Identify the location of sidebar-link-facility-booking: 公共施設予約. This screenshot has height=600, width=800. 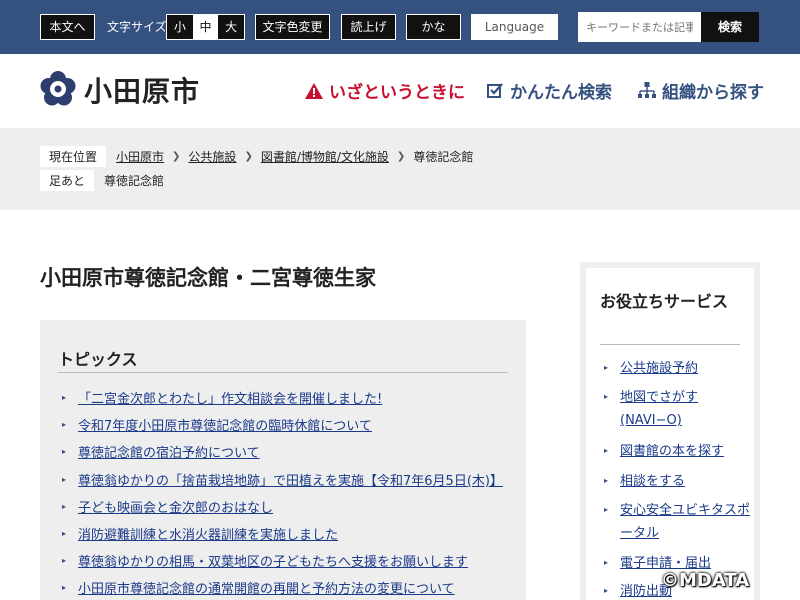
(659, 368).